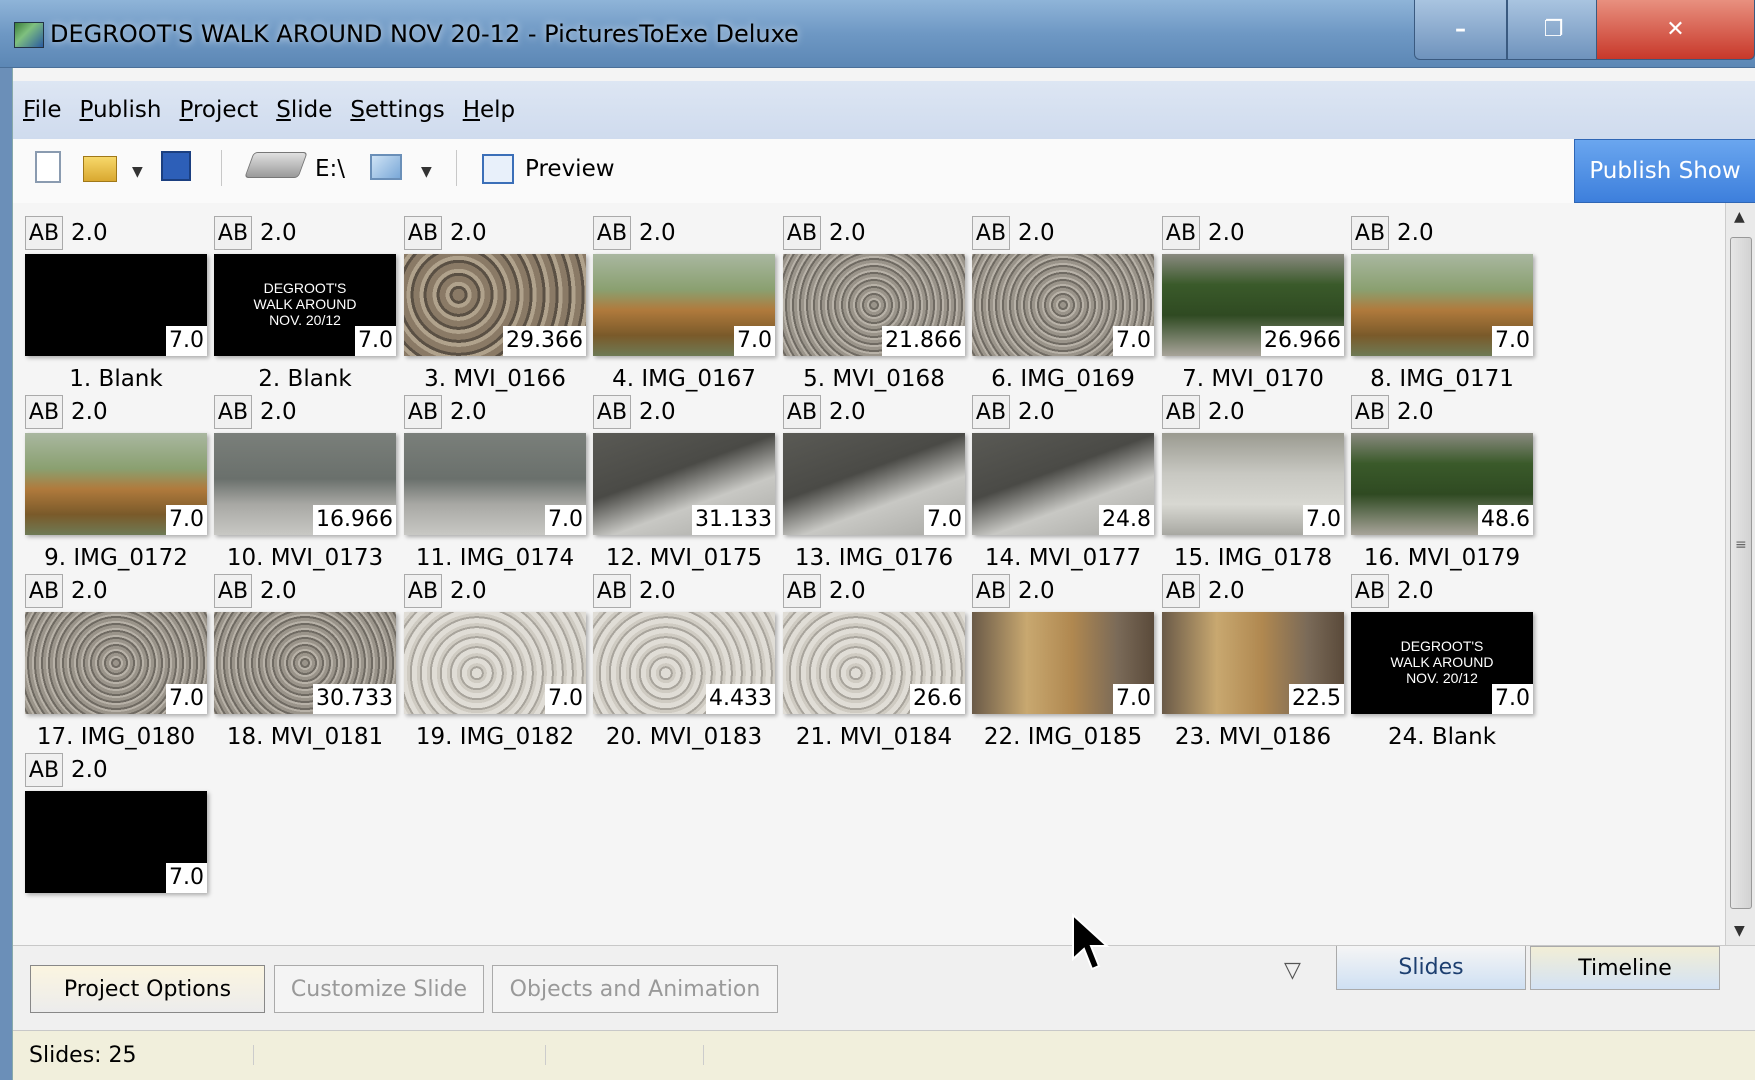  Describe the element at coordinates (276, 165) in the screenshot. I see `drive-icon` at that location.